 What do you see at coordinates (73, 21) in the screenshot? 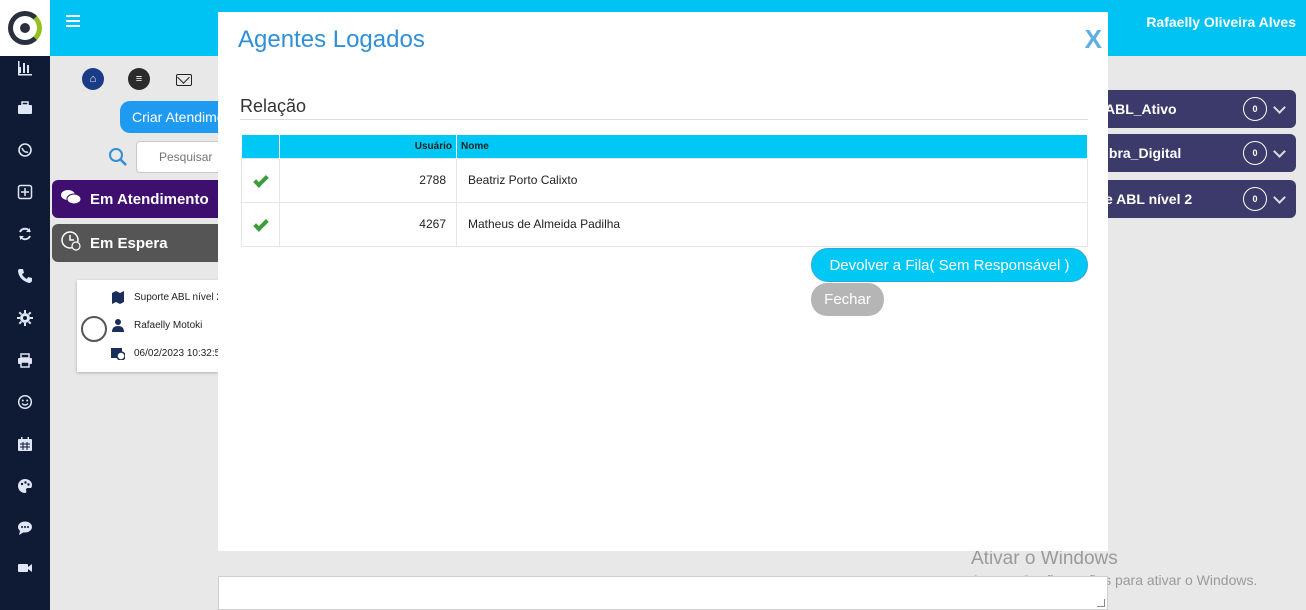
I see `menu-icon` at bounding box center [73, 21].